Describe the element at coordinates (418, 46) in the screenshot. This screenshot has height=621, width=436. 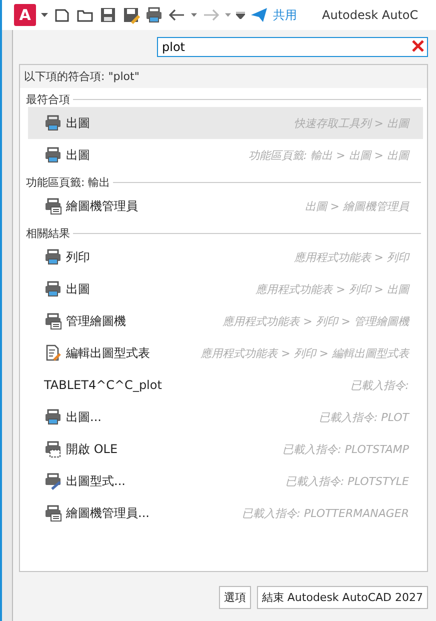
I see `clear-icon` at that location.